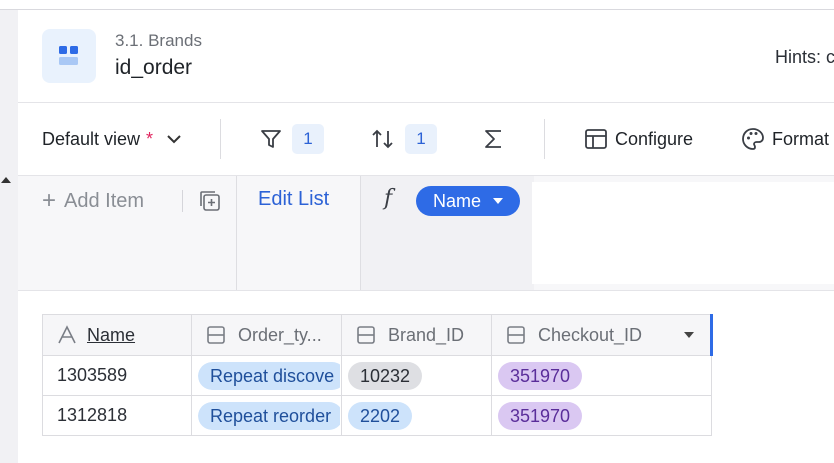 The height and width of the screenshot is (463, 834). Describe the element at coordinates (67, 334) in the screenshot. I see `text-type-icon` at that location.